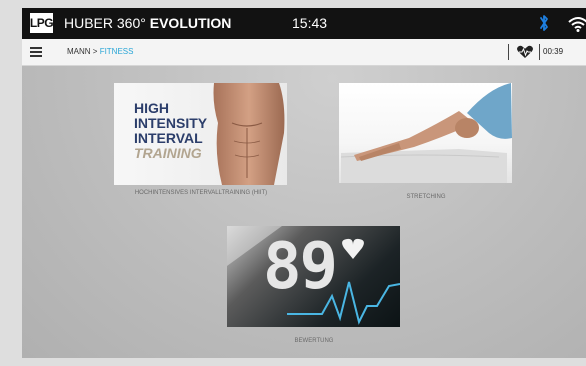  I want to click on card-bewertung: 89 BEWERTUNG, so click(314, 288).